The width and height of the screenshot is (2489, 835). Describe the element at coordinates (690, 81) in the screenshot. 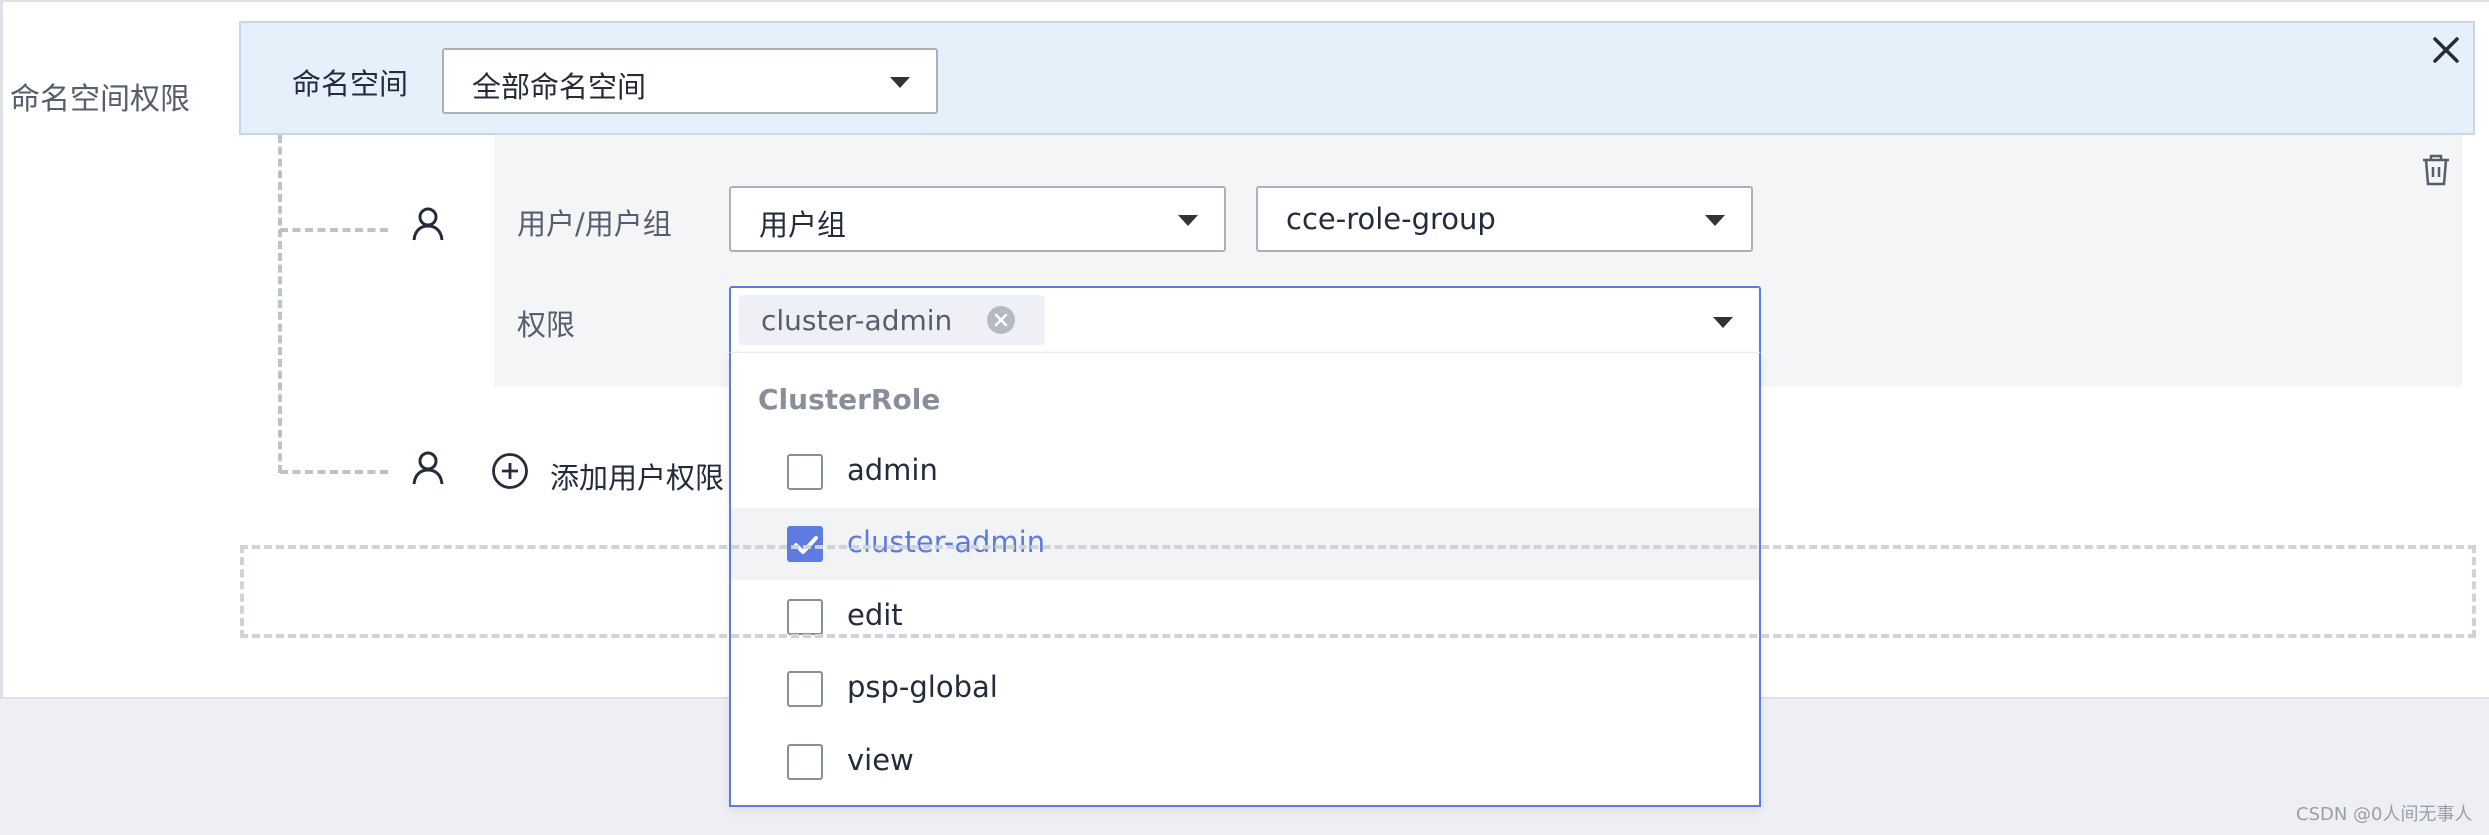

I see `namespace-select: 全部命名空间` at that location.